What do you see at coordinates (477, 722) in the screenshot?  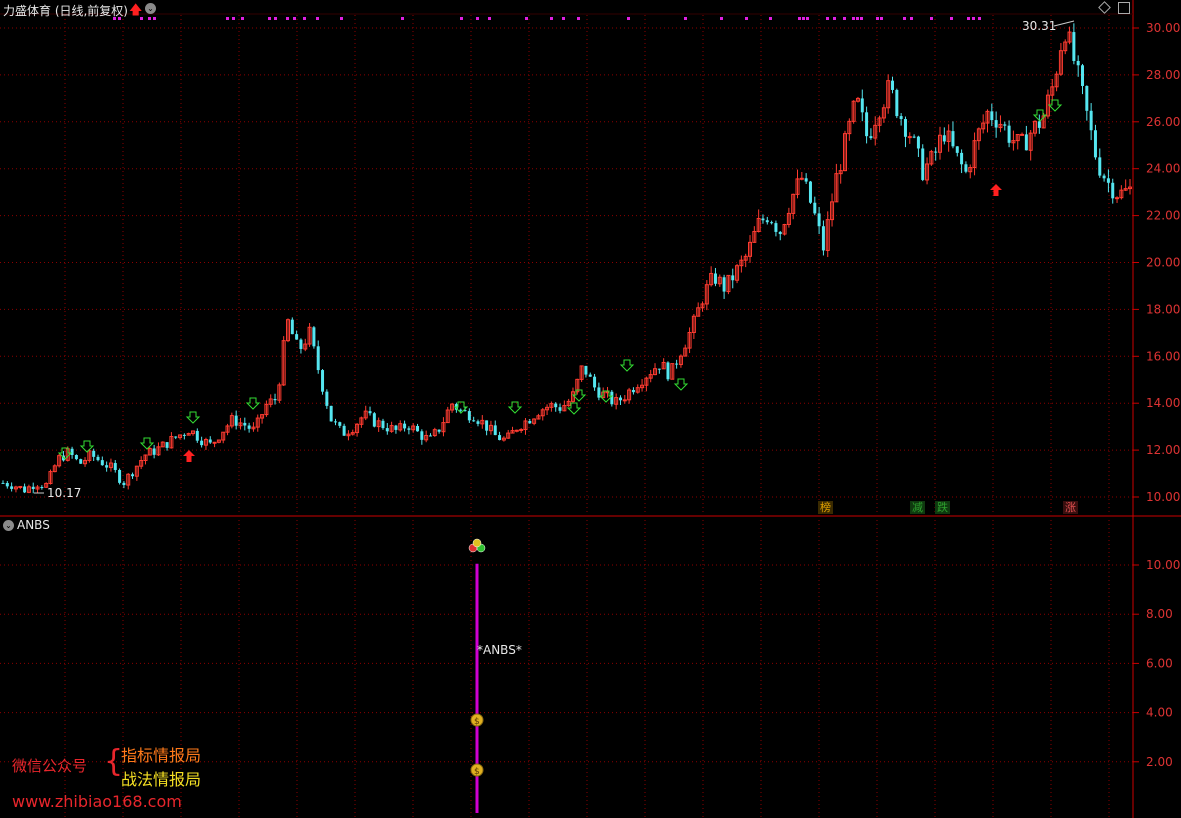 I see `money-bag-icon: $` at bounding box center [477, 722].